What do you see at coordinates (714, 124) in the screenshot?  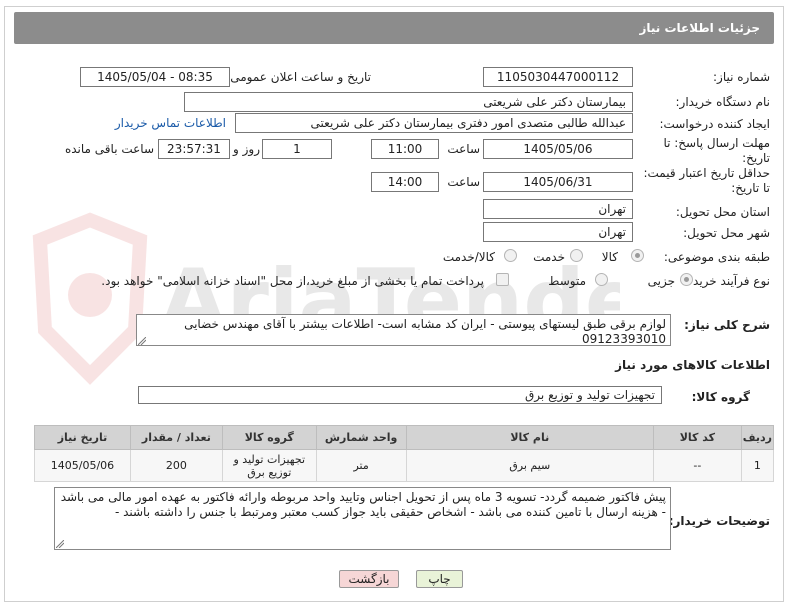 I see `requester-label: ایجاد کننده درخواست:` at bounding box center [714, 124].